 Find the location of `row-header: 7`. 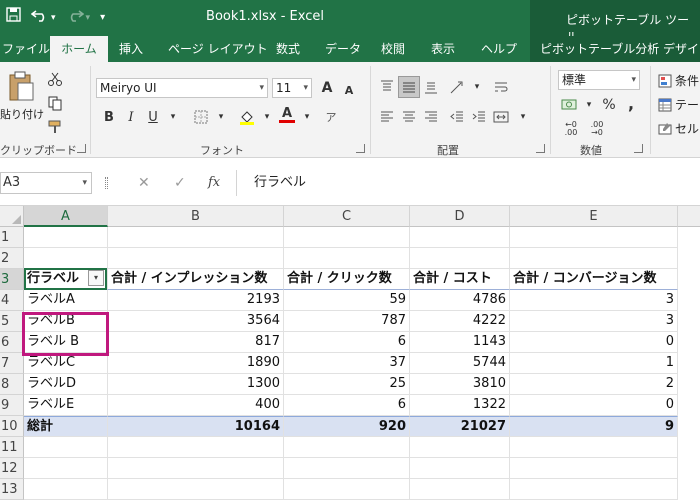

row-header: 7 is located at coordinates (12, 363).